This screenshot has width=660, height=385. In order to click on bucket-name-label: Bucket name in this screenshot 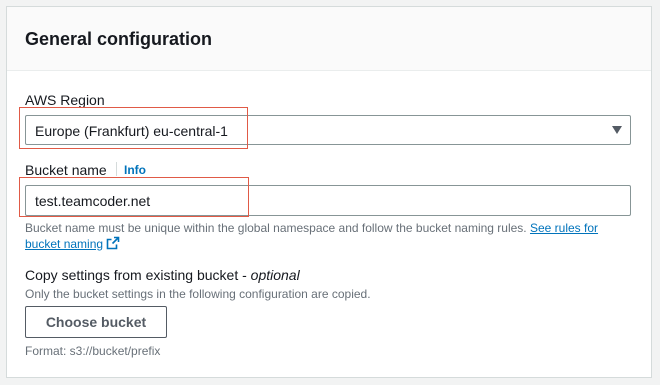, I will do `click(66, 170)`.